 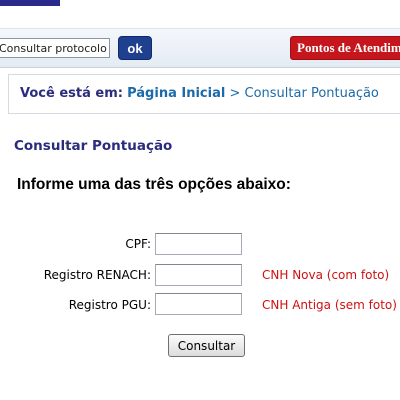 I want to click on top-toolbar: ok Pontos de Atendimento, so click(x=200, y=48).